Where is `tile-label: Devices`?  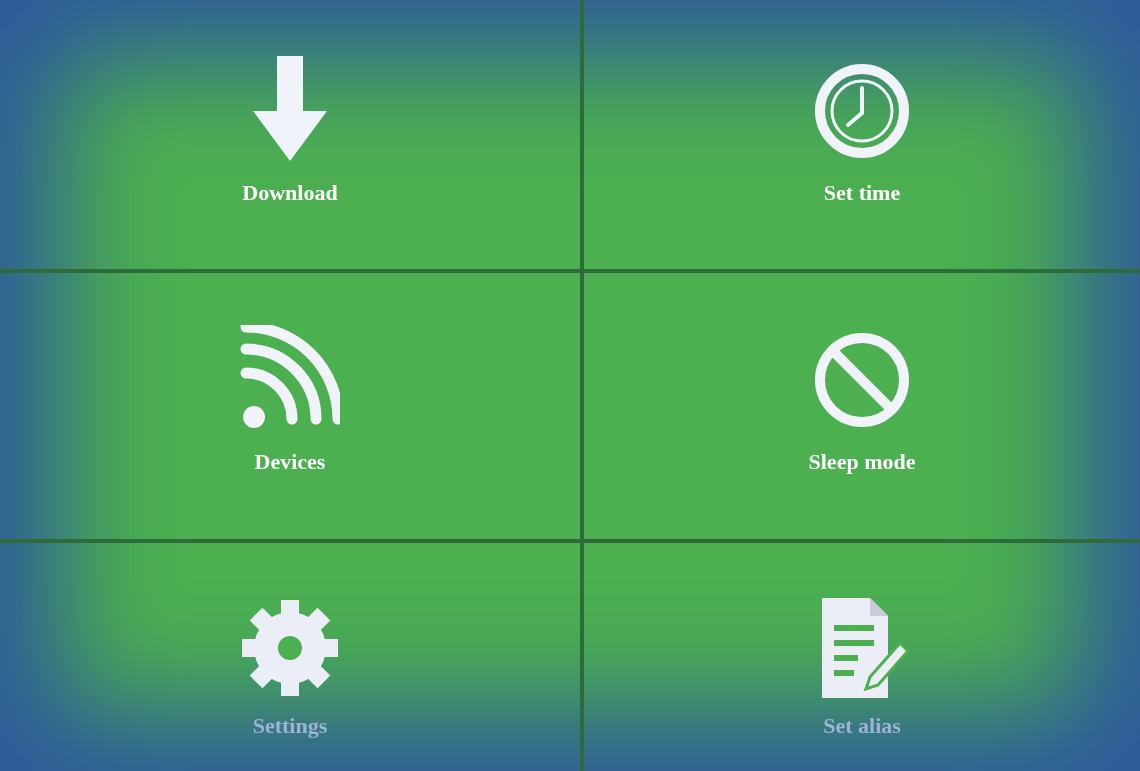 tile-label: Devices is located at coordinates (290, 462).